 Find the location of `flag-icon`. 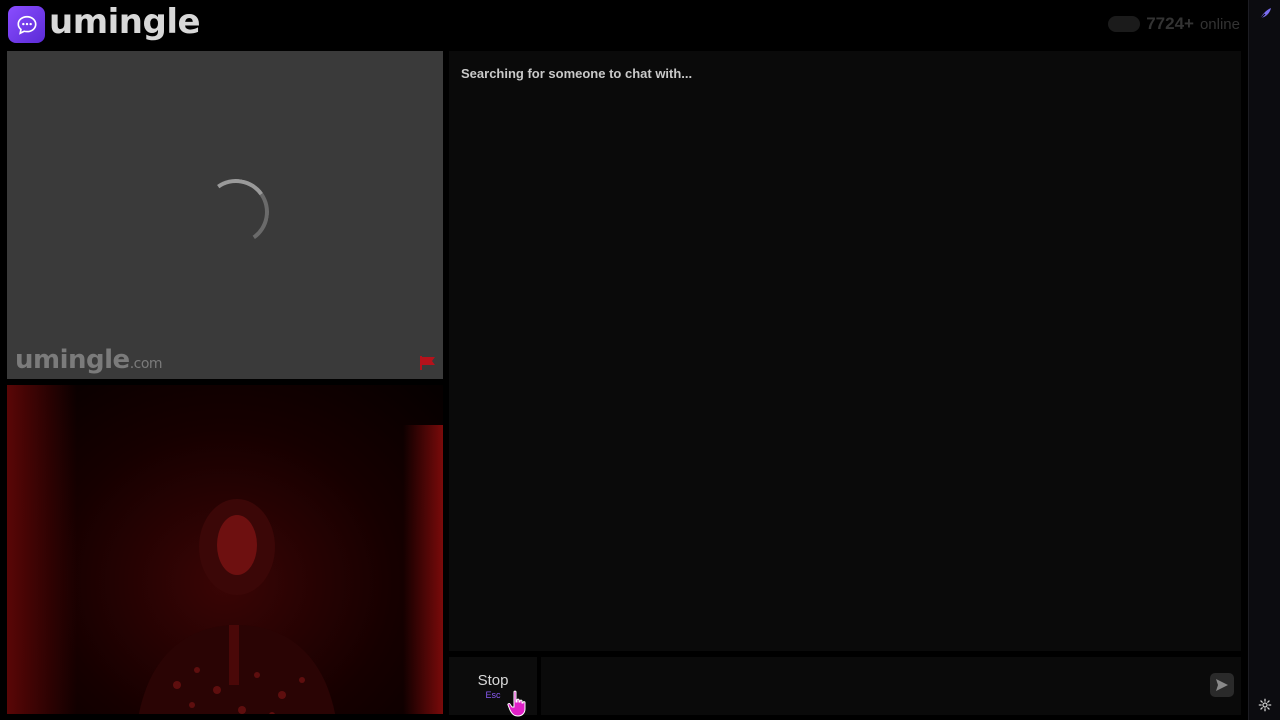

flag-icon is located at coordinates (428, 363).